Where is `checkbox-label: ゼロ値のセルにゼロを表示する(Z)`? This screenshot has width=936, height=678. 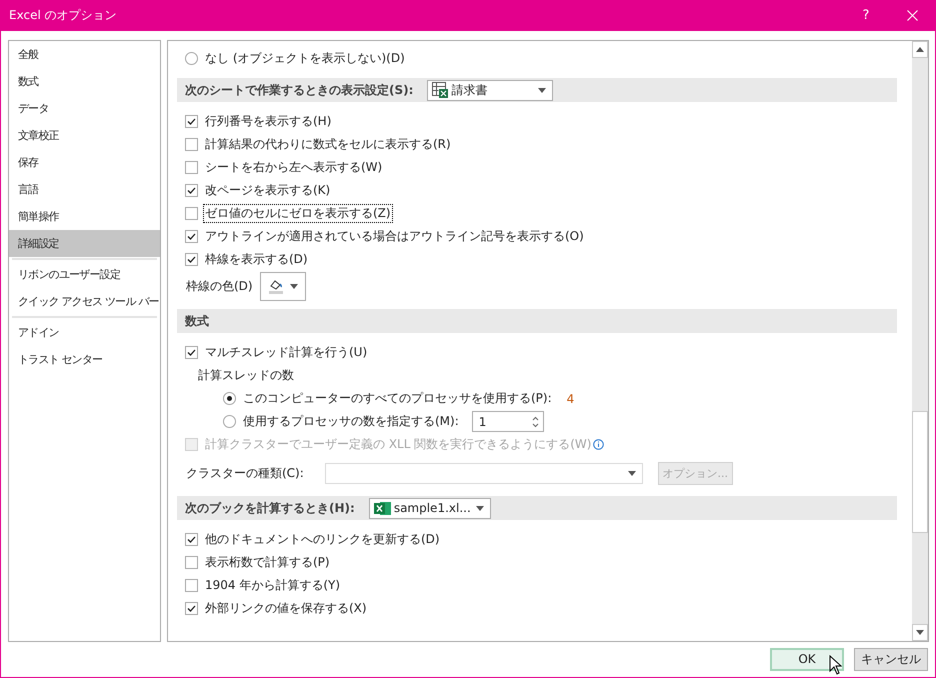
checkbox-label: ゼロ値のセルにゼロを表示する(Z) is located at coordinates (298, 213).